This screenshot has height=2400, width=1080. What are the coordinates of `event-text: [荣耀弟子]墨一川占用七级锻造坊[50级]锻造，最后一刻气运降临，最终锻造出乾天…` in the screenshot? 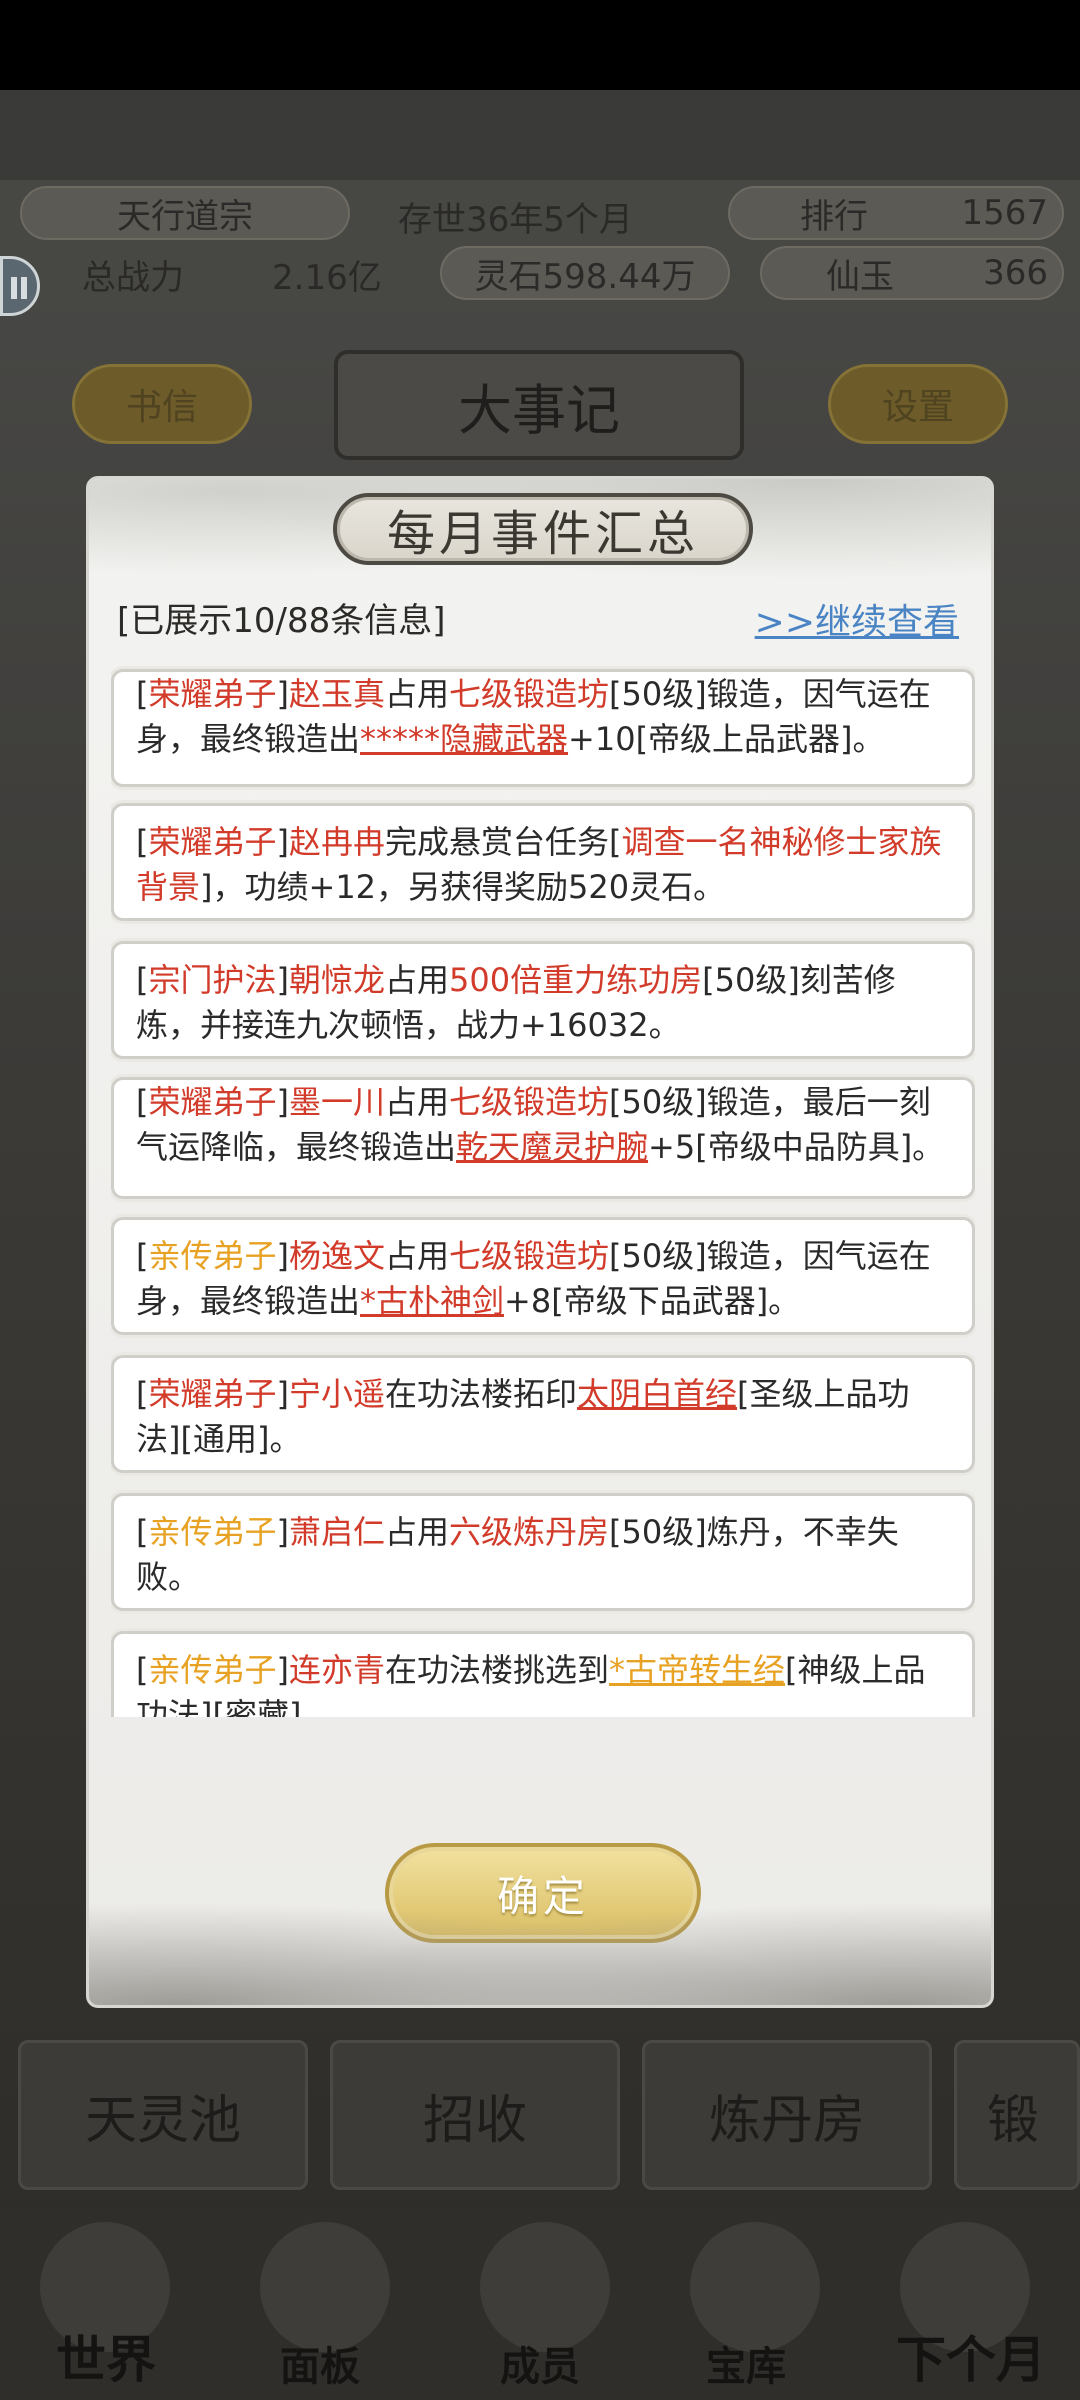 It's located at (543, 1125).